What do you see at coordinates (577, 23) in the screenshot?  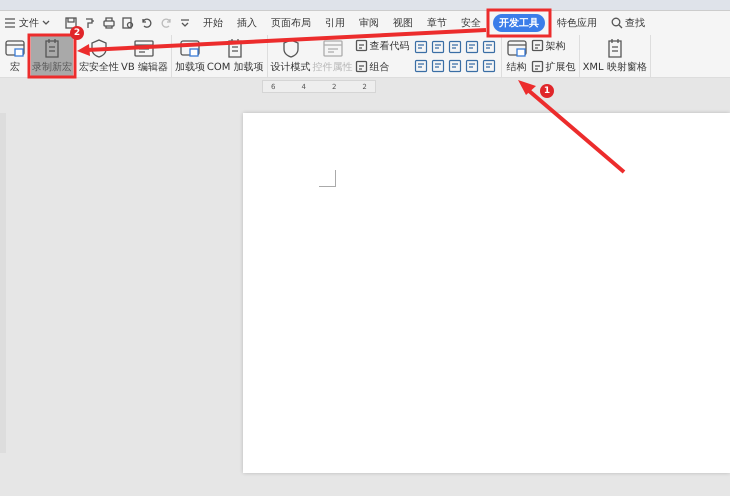 I see `ribbon-tab: 特色应用` at bounding box center [577, 23].